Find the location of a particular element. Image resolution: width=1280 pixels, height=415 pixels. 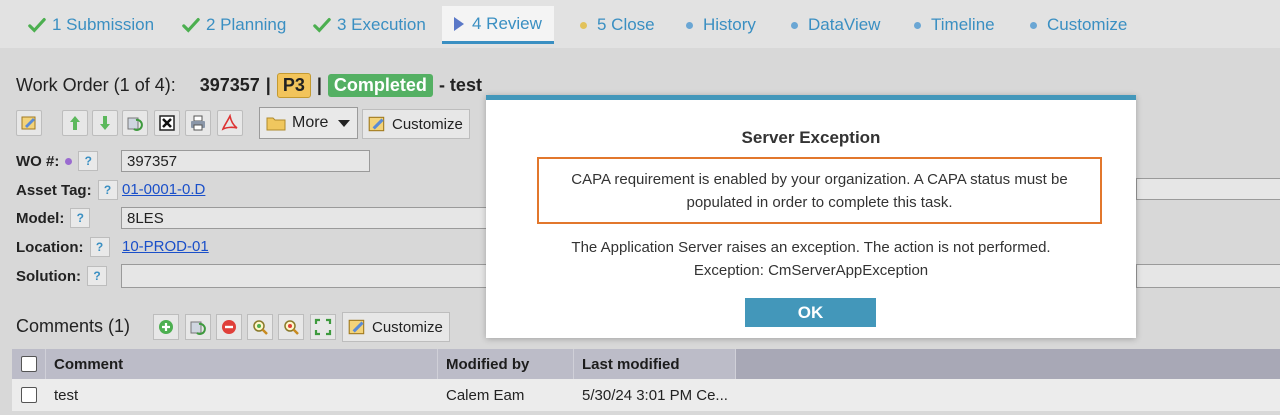

modified-by-cell: Calem Eam is located at coordinates (485, 395).